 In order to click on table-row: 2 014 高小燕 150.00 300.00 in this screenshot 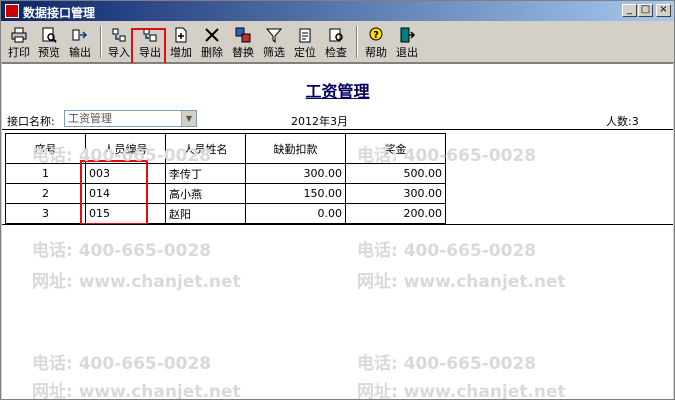, I will do `click(225, 193)`.